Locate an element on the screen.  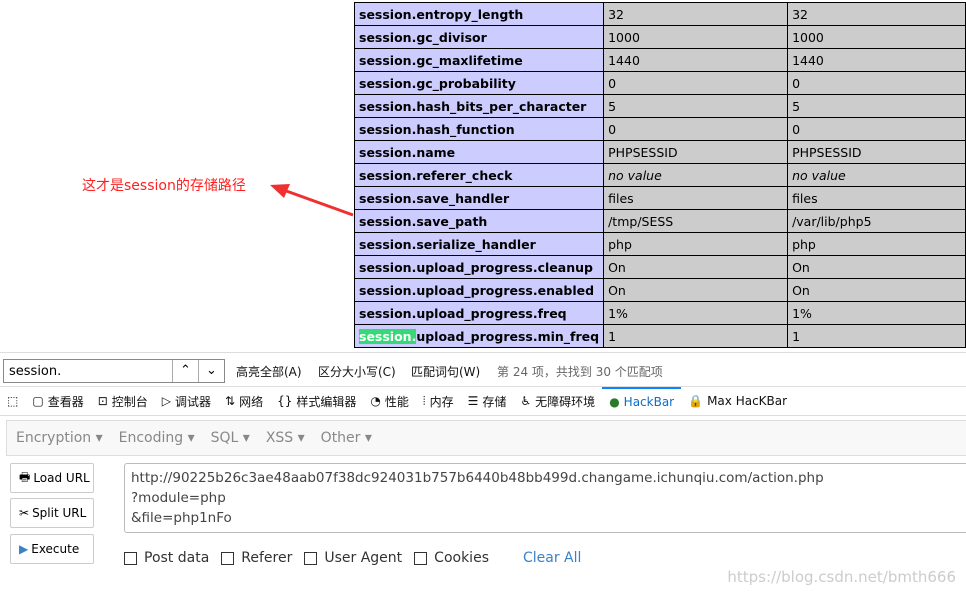
local-value: 1 is located at coordinates (696, 336).